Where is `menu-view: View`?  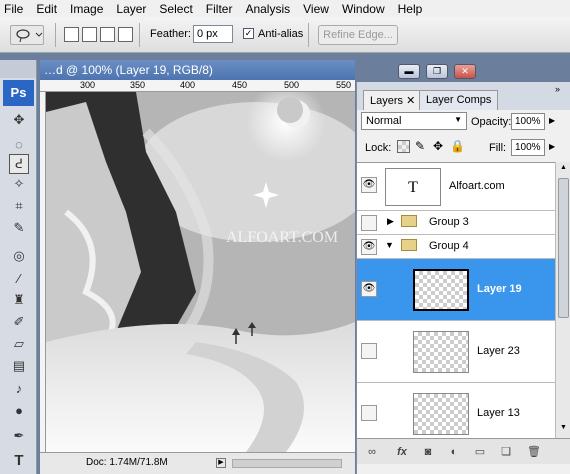 menu-view: View is located at coordinates (316, 9).